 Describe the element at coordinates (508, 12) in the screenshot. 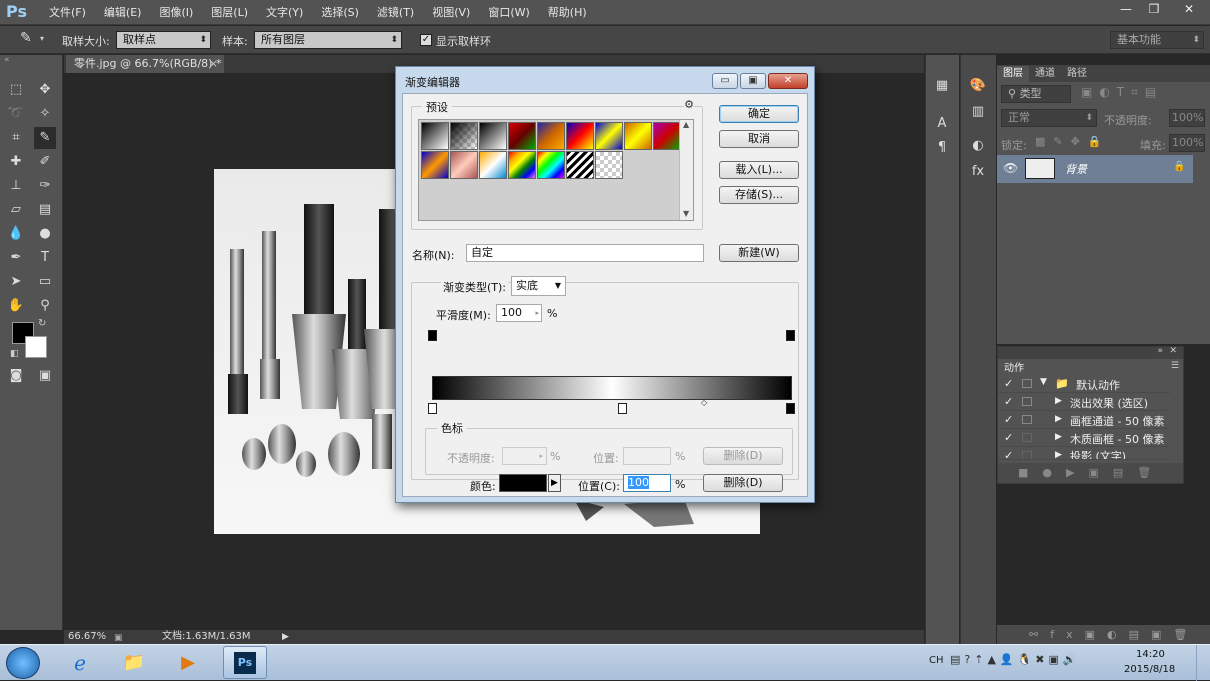

I see `menu-window: 窗口(W)` at that location.